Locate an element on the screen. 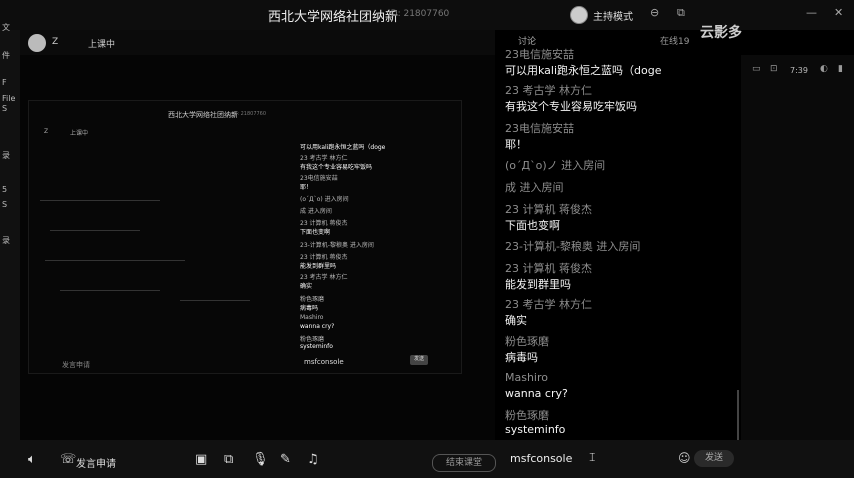 The width and height of the screenshot is (854, 478). send-button: 发送 is located at coordinates (714, 458).